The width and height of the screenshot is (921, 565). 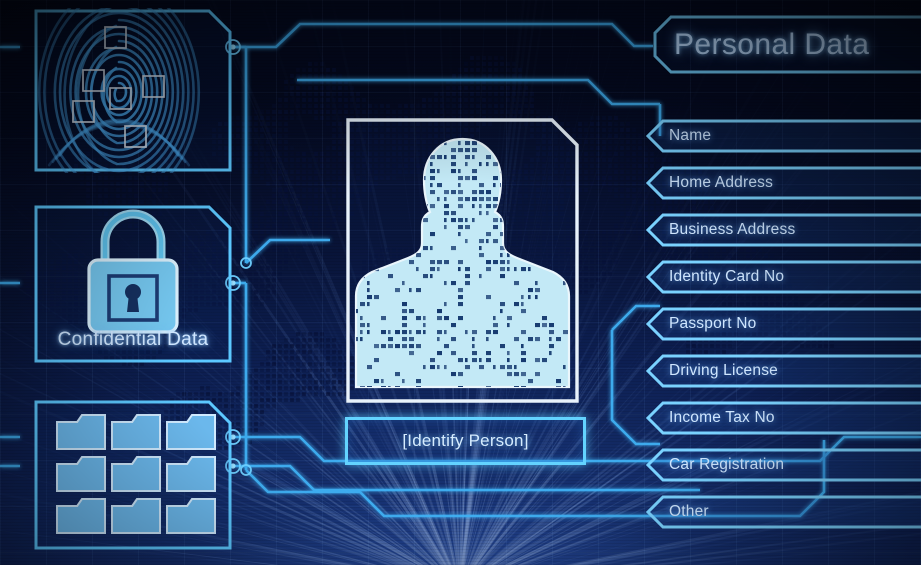 What do you see at coordinates (783, 183) in the screenshot?
I see `field-row-home-address: Home Address` at bounding box center [783, 183].